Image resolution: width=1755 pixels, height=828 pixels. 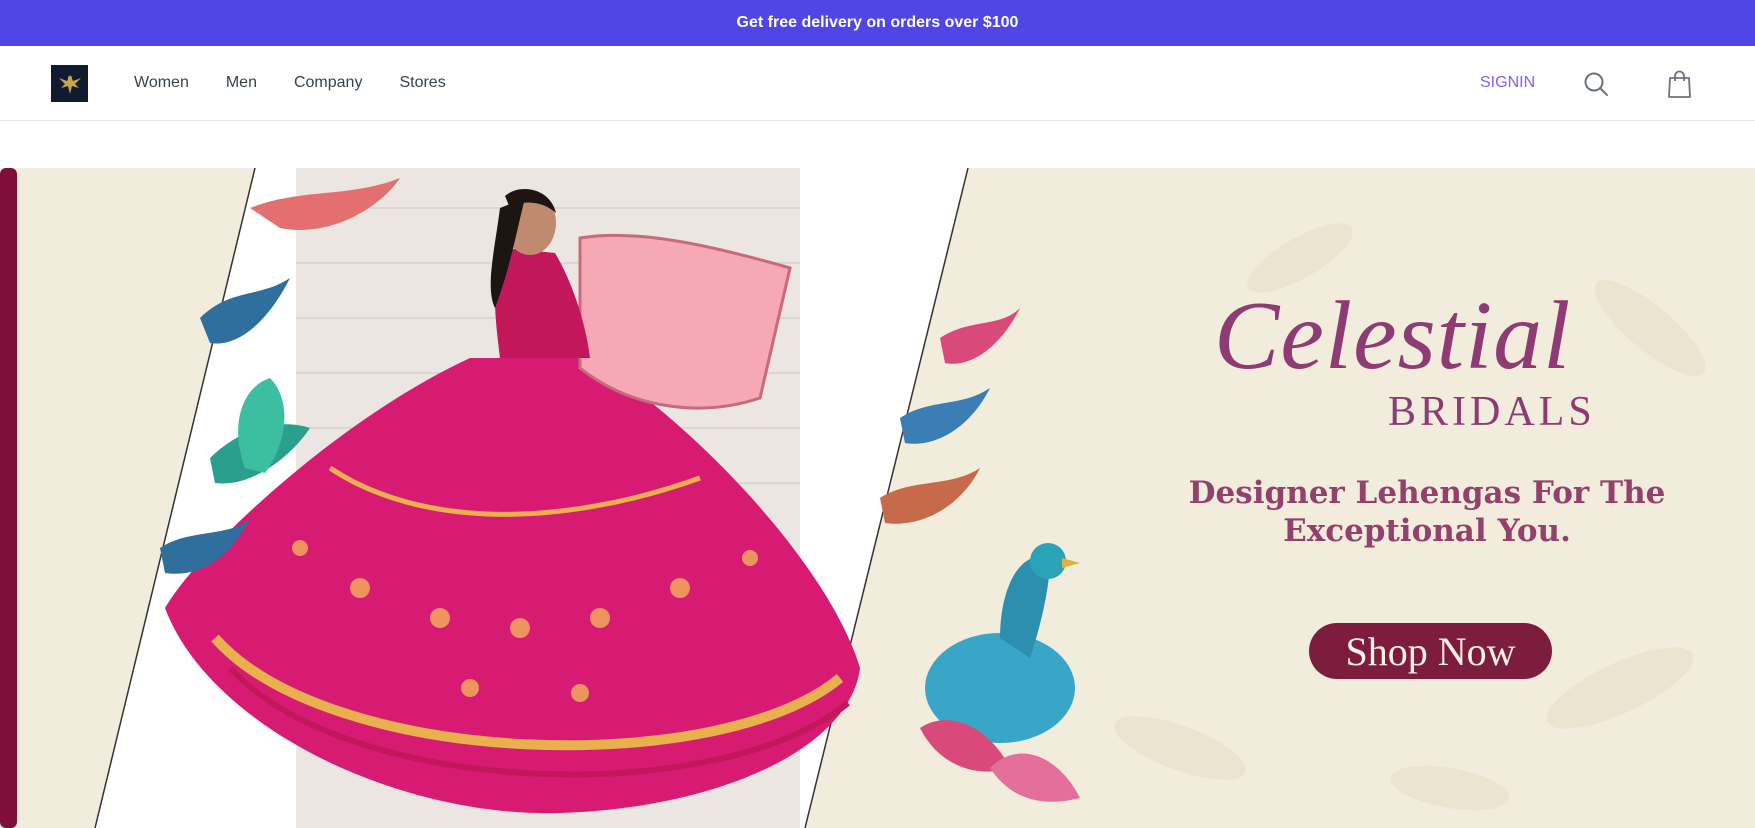 I want to click on shopping-bag-icon, so click(x=1679, y=84).